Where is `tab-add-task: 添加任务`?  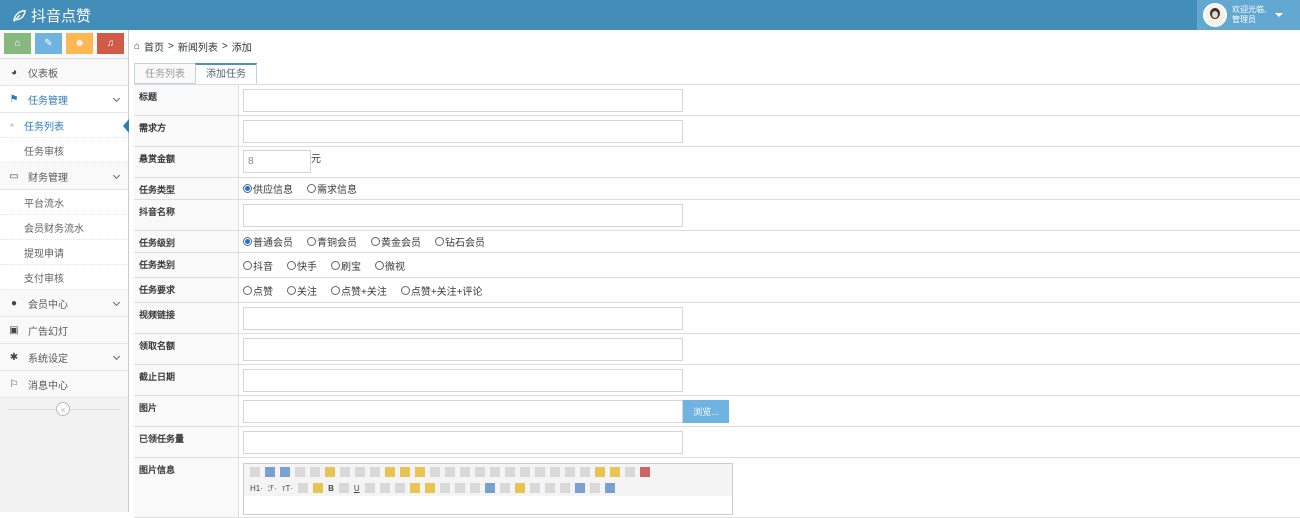 tab-add-task: 添加任务 is located at coordinates (226, 73).